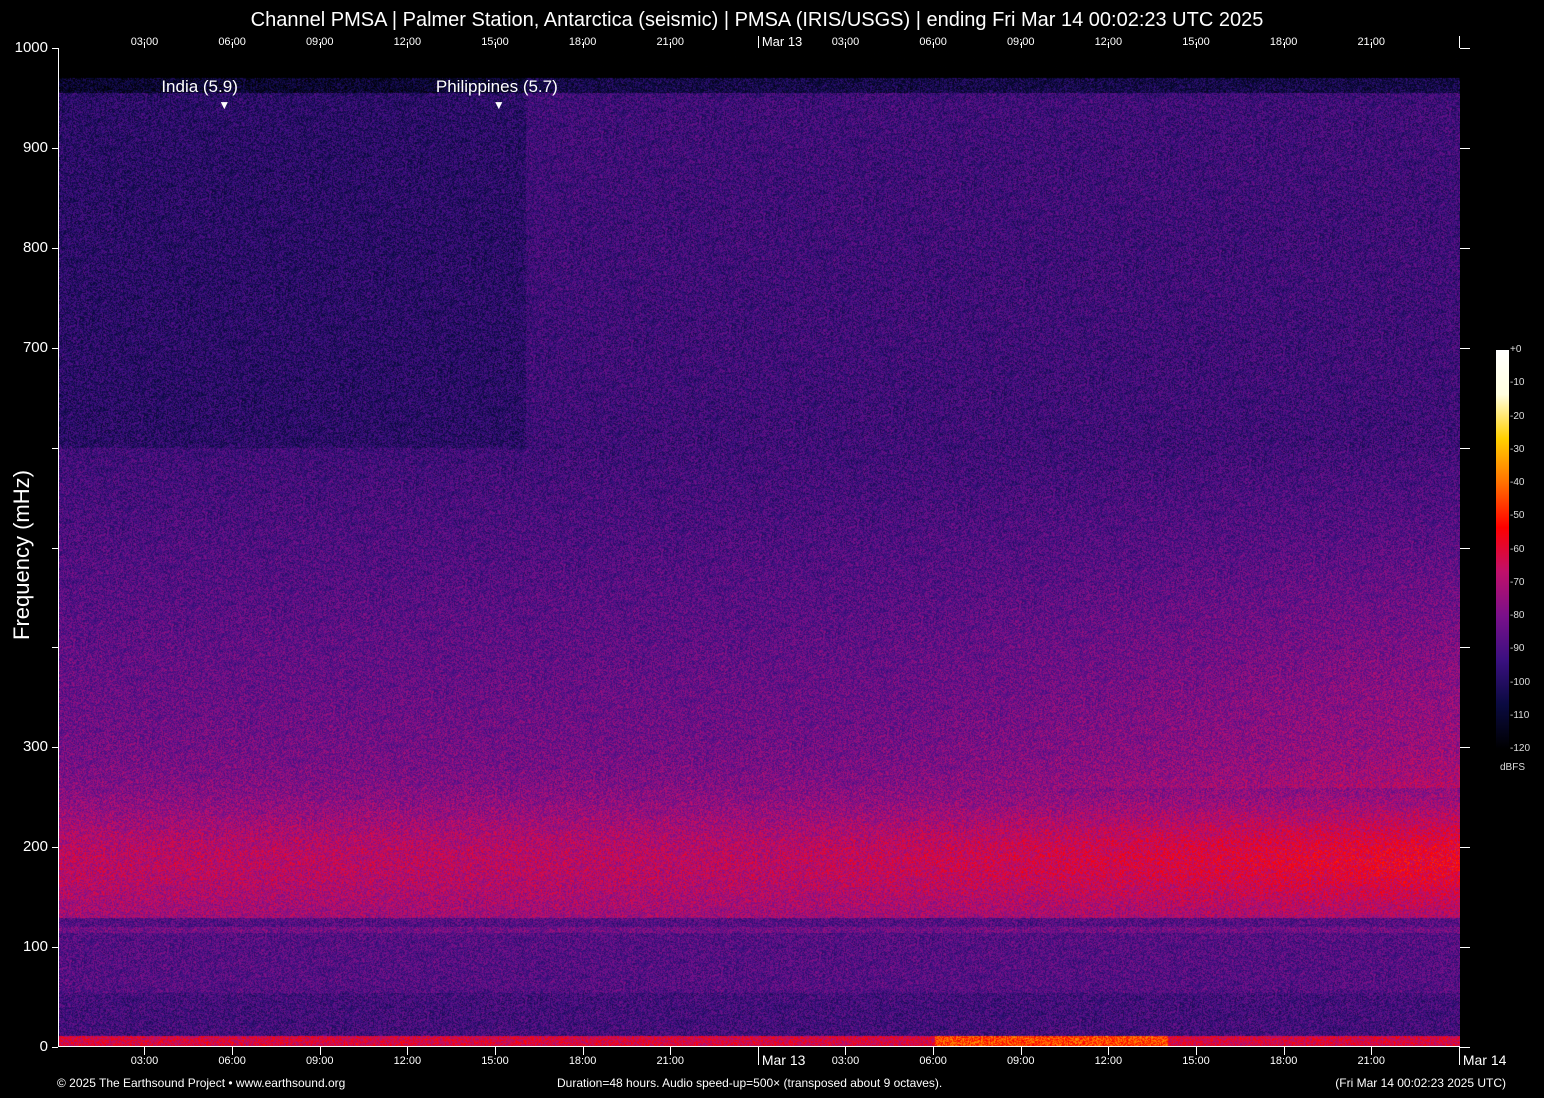 Image resolution: width=1544 pixels, height=1098 pixels. Describe the element at coordinates (1517, 615) in the screenshot. I see `colorbar-tick-label: -80` at that location.